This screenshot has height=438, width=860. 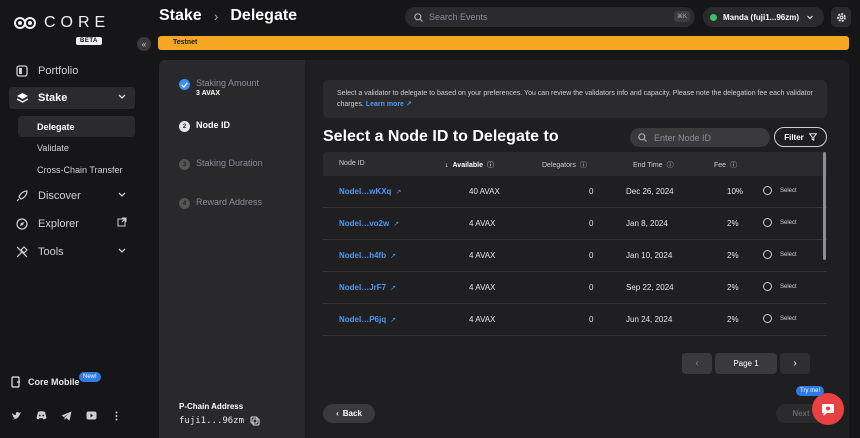 I want to click on node-id-link: NodeI…vo2w ↗, so click(x=369, y=223).